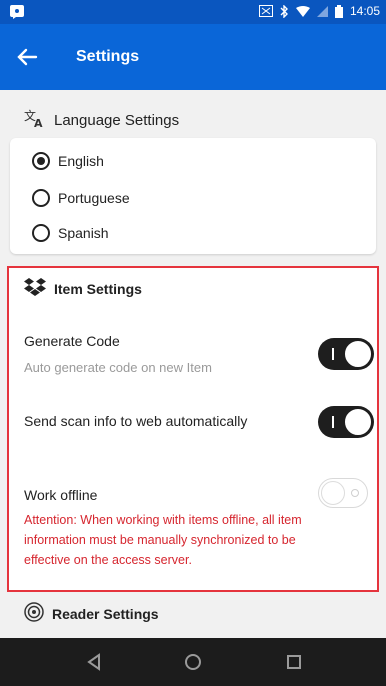 Image resolution: width=386 pixels, height=686 pixels. I want to click on language-option-english: English, so click(68, 161).